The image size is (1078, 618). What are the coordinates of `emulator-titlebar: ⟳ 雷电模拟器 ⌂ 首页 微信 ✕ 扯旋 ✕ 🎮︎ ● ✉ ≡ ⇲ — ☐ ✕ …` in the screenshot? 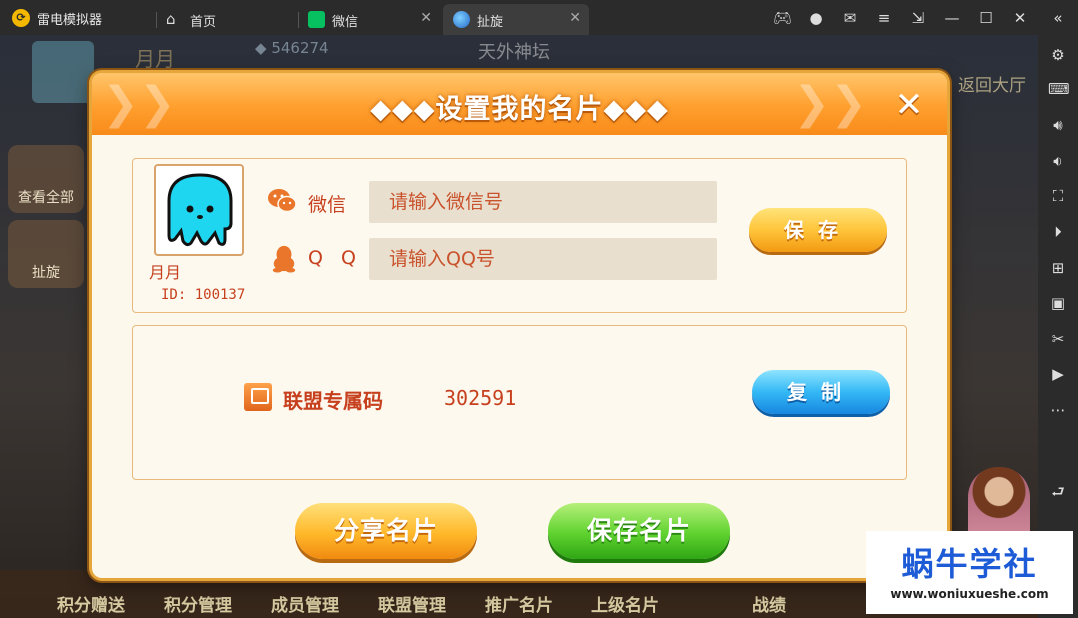 It's located at (539, 17).